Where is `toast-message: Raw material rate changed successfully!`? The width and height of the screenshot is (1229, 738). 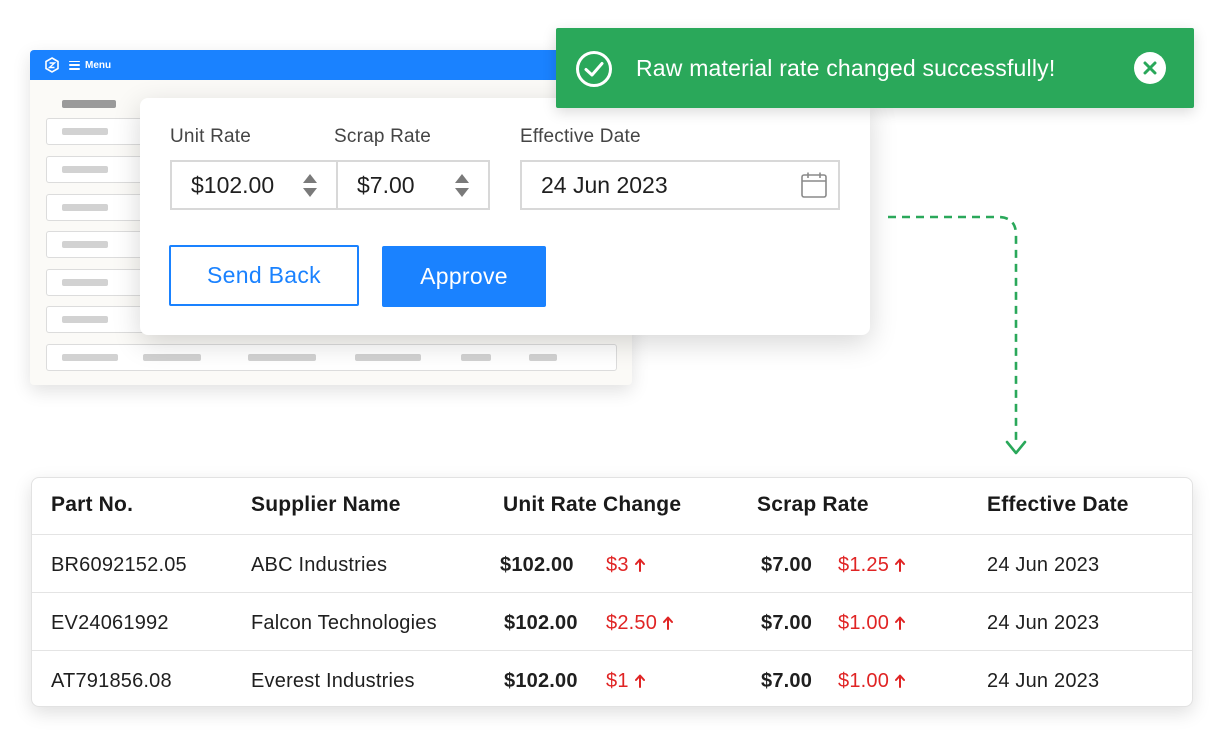 toast-message: Raw material rate changed successfully! is located at coordinates (846, 68).